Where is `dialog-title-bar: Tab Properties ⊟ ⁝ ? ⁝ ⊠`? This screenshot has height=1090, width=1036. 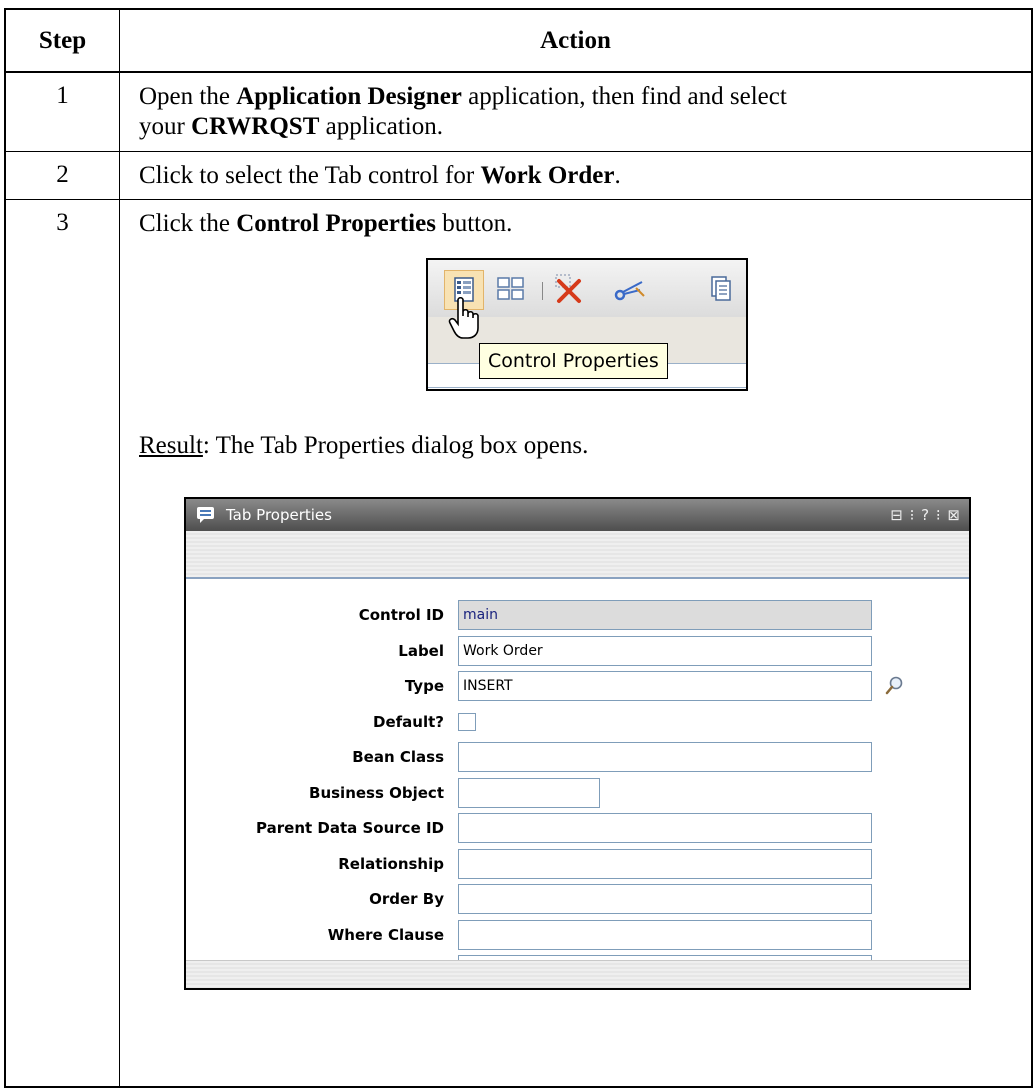
dialog-title-bar: Tab Properties ⊟ ⁝ ? ⁝ ⊠ is located at coordinates (577, 515).